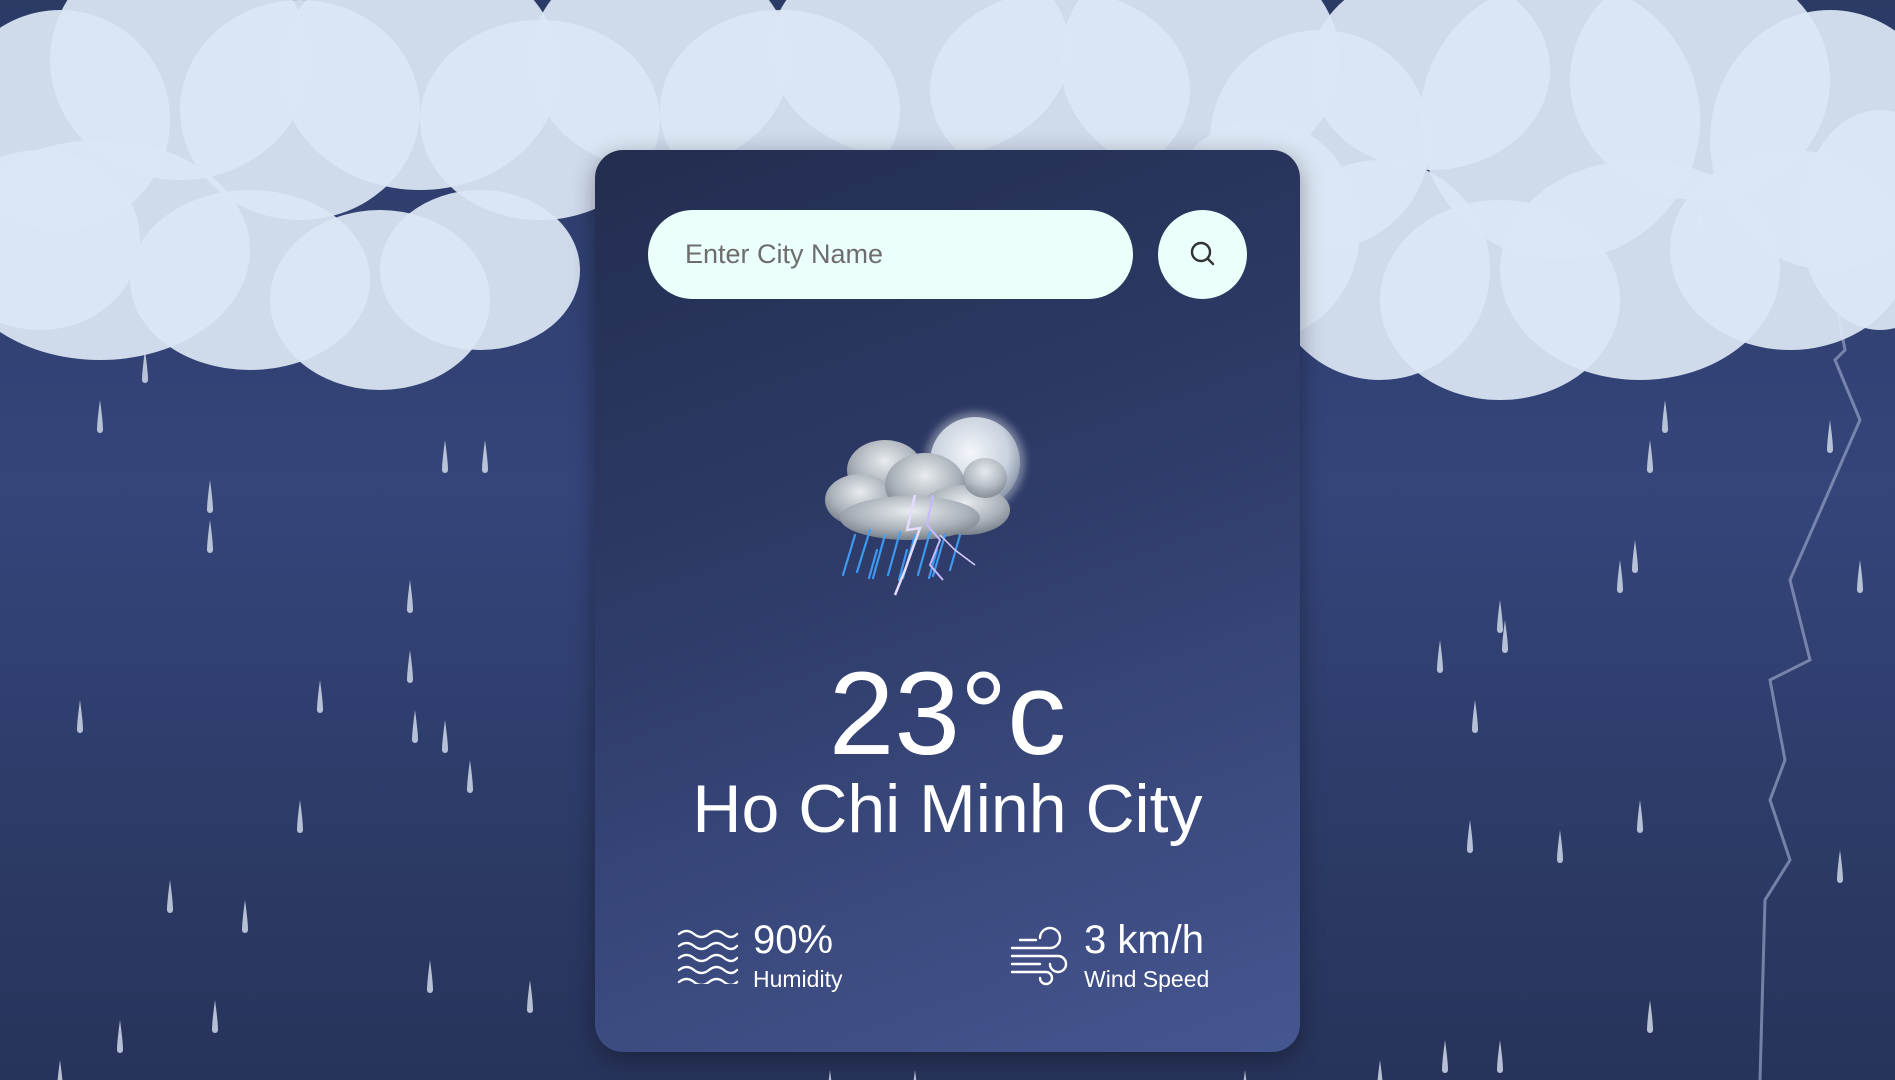 The image size is (1895, 1080). I want to click on thunderstorm-night-icon, so click(925, 504).